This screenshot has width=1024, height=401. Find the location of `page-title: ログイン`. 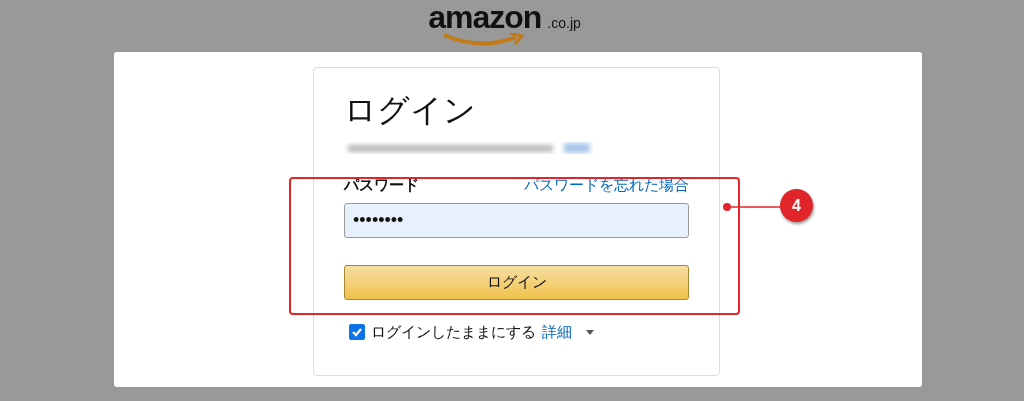

page-title: ログイン is located at coordinates (410, 110).